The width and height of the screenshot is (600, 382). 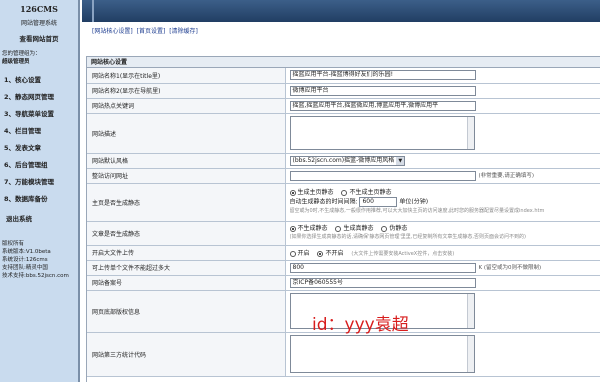 What do you see at coordinates (506, 176) in the screenshot?
I see `site-url-hint: (非常重要,请正确填写)` at bounding box center [506, 176].